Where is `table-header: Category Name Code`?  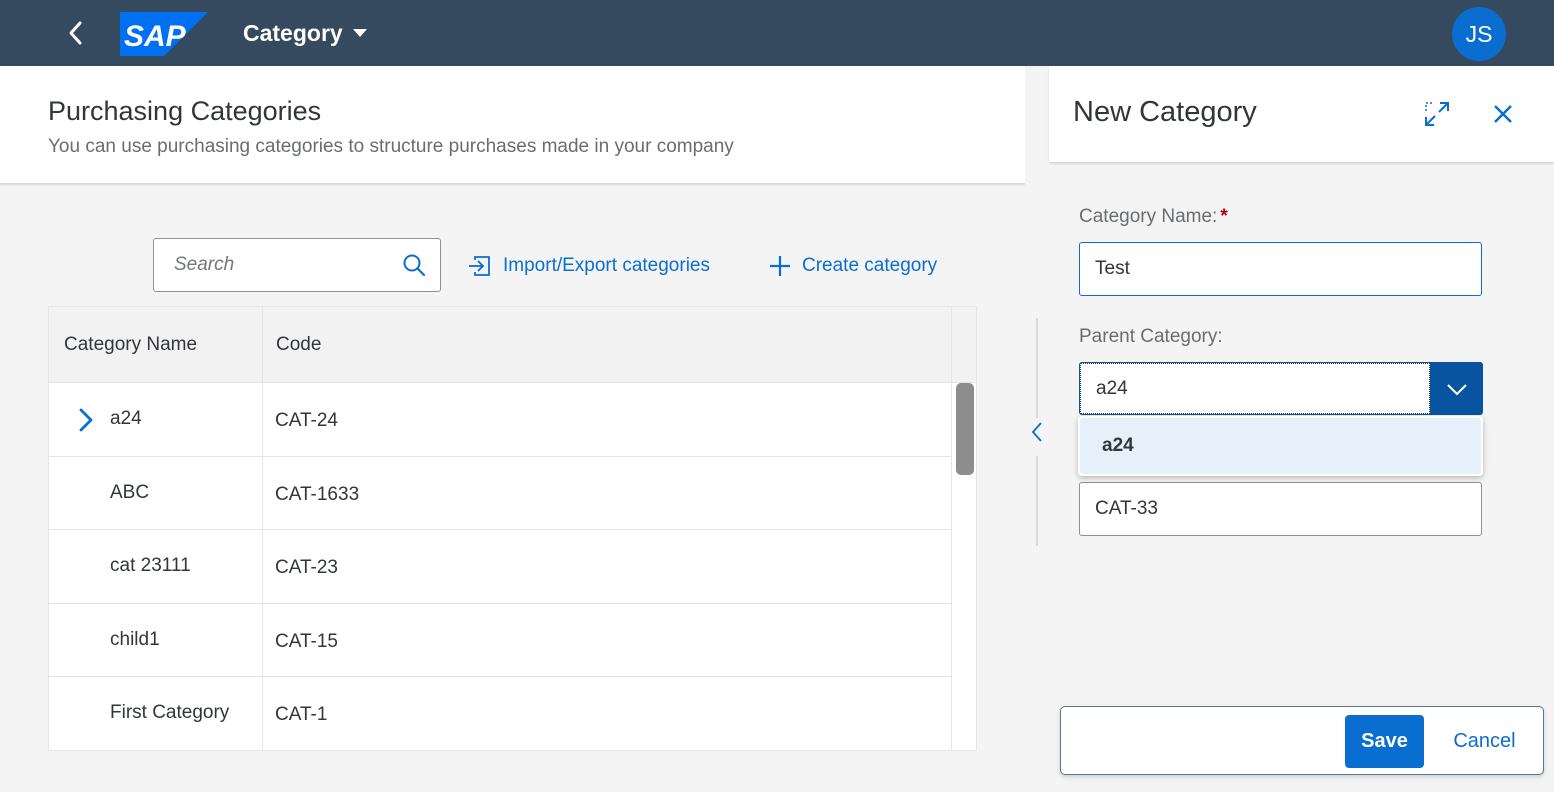
table-header: Category Name Code is located at coordinates (500, 345).